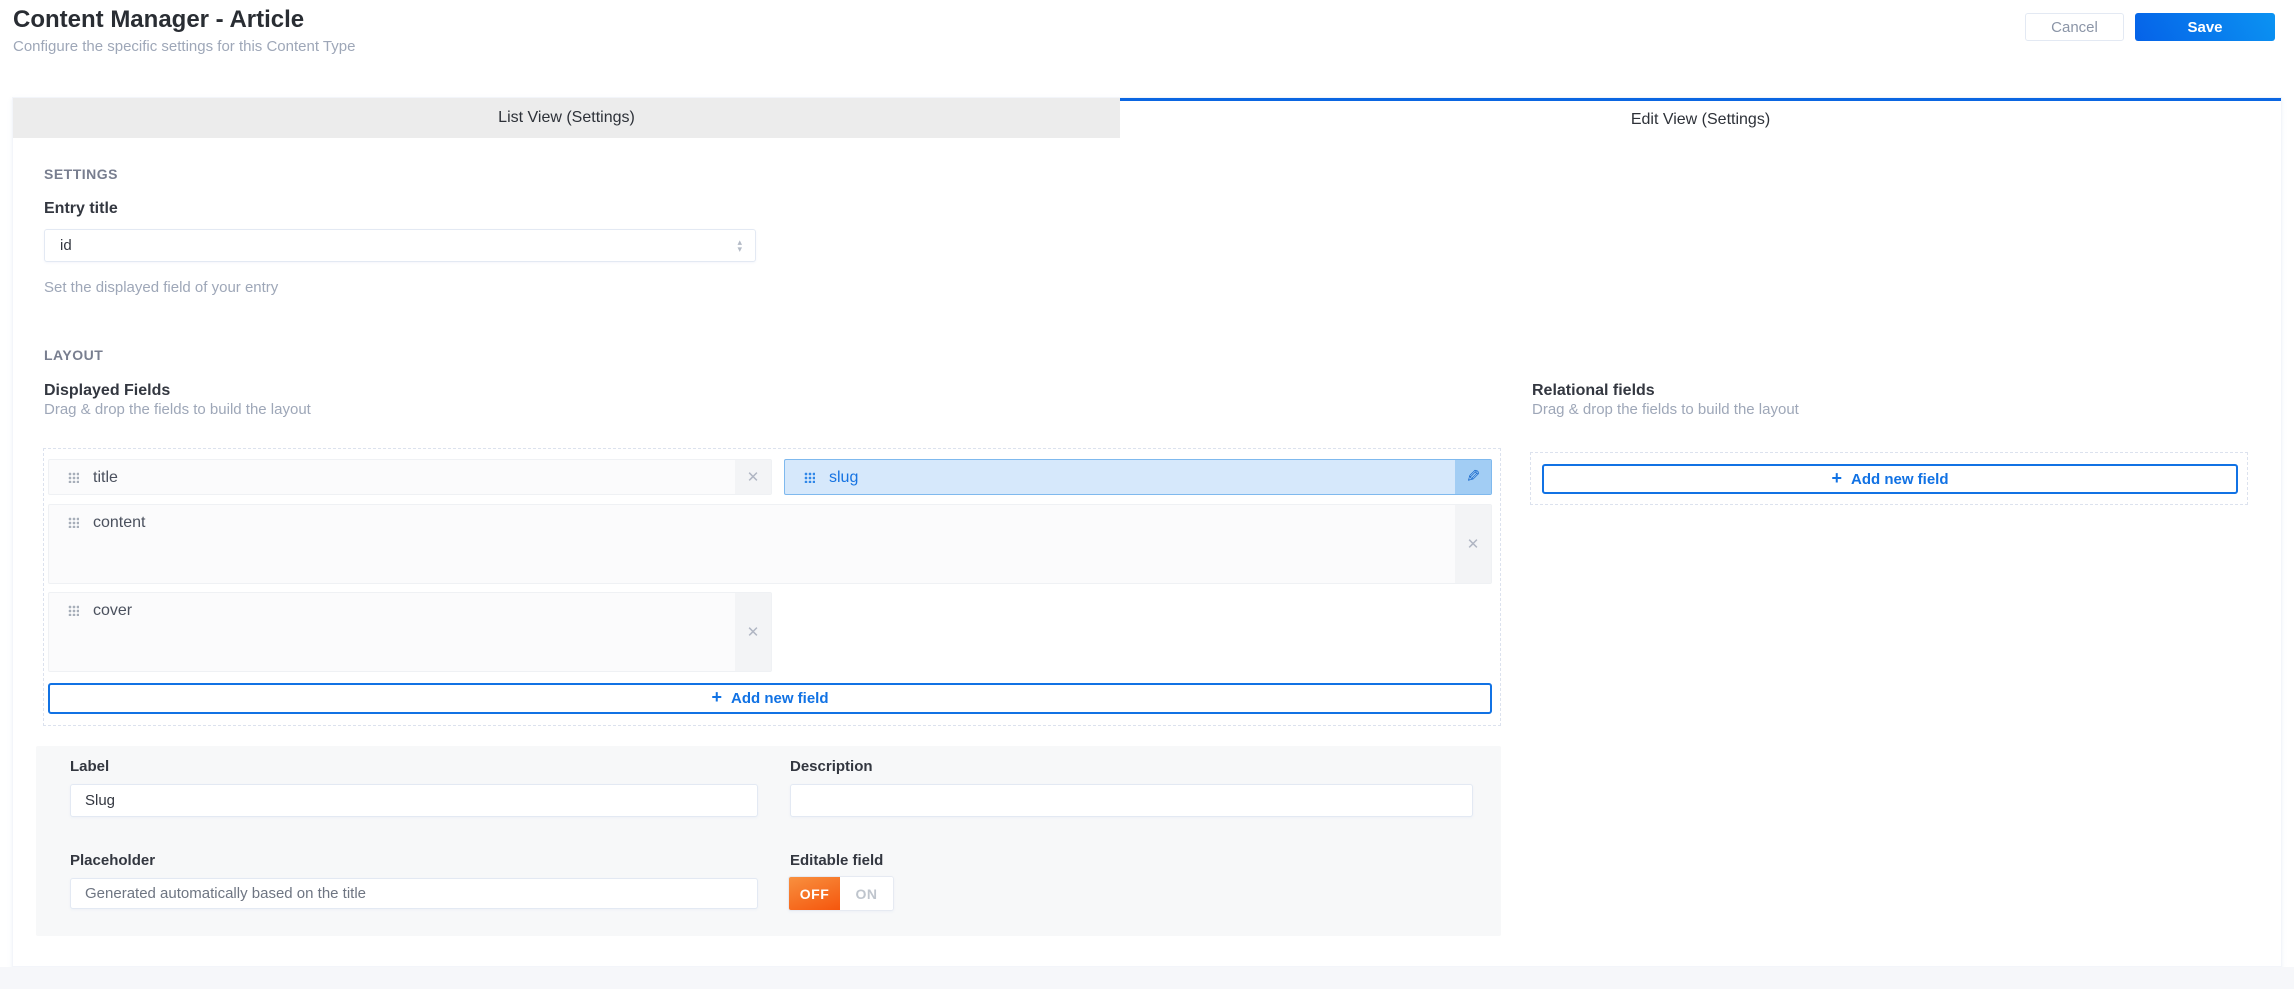 Image resolution: width=2294 pixels, height=989 pixels. What do you see at coordinates (739, 245) in the screenshot?
I see `select-stepper-icon: ▴ ▾` at bounding box center [739, 245].